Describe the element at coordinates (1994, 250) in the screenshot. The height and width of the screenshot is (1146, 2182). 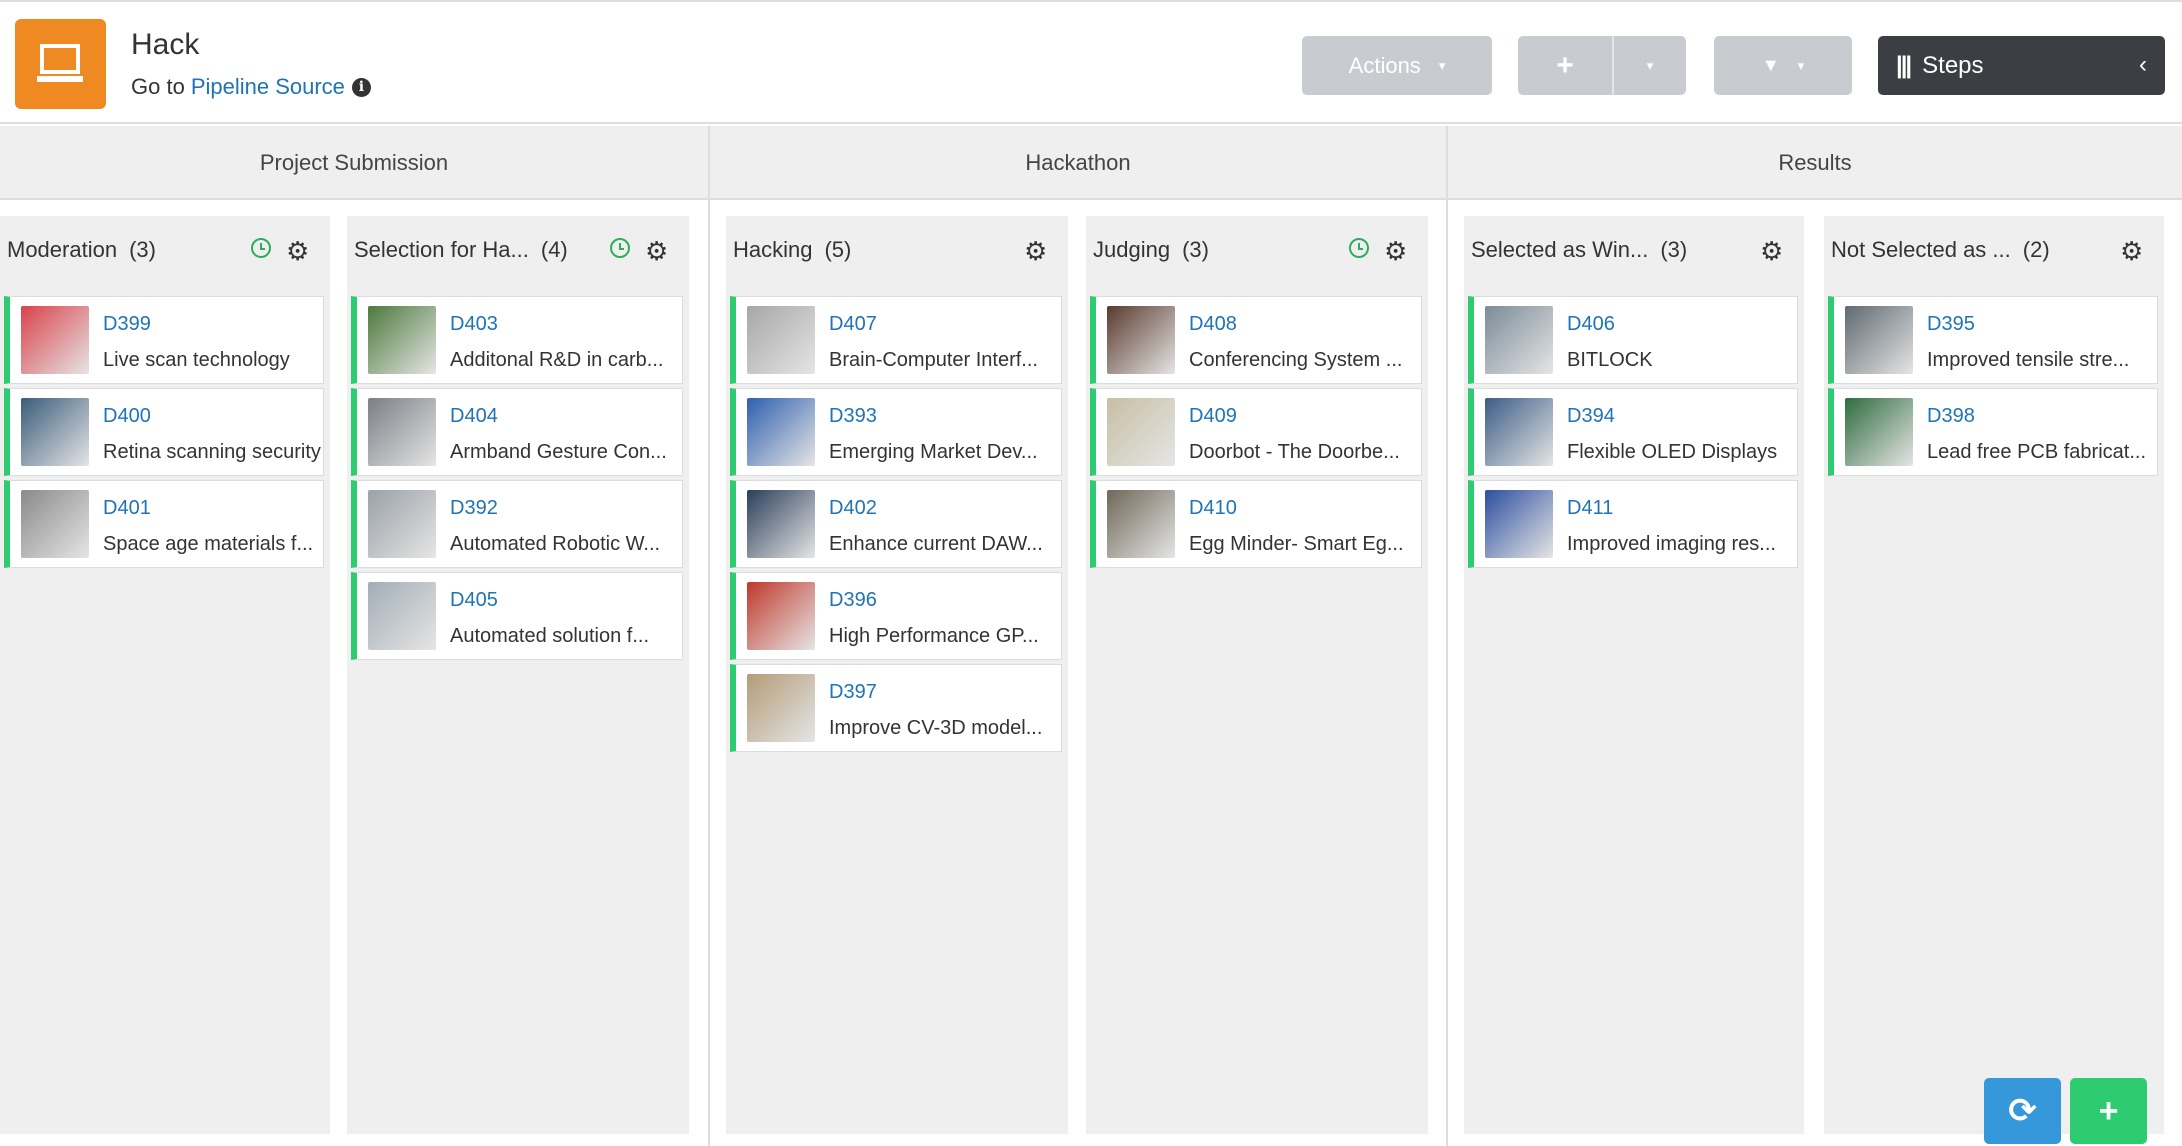
I see `column-header: Not Selected as ... (2) ⚙` at that location.